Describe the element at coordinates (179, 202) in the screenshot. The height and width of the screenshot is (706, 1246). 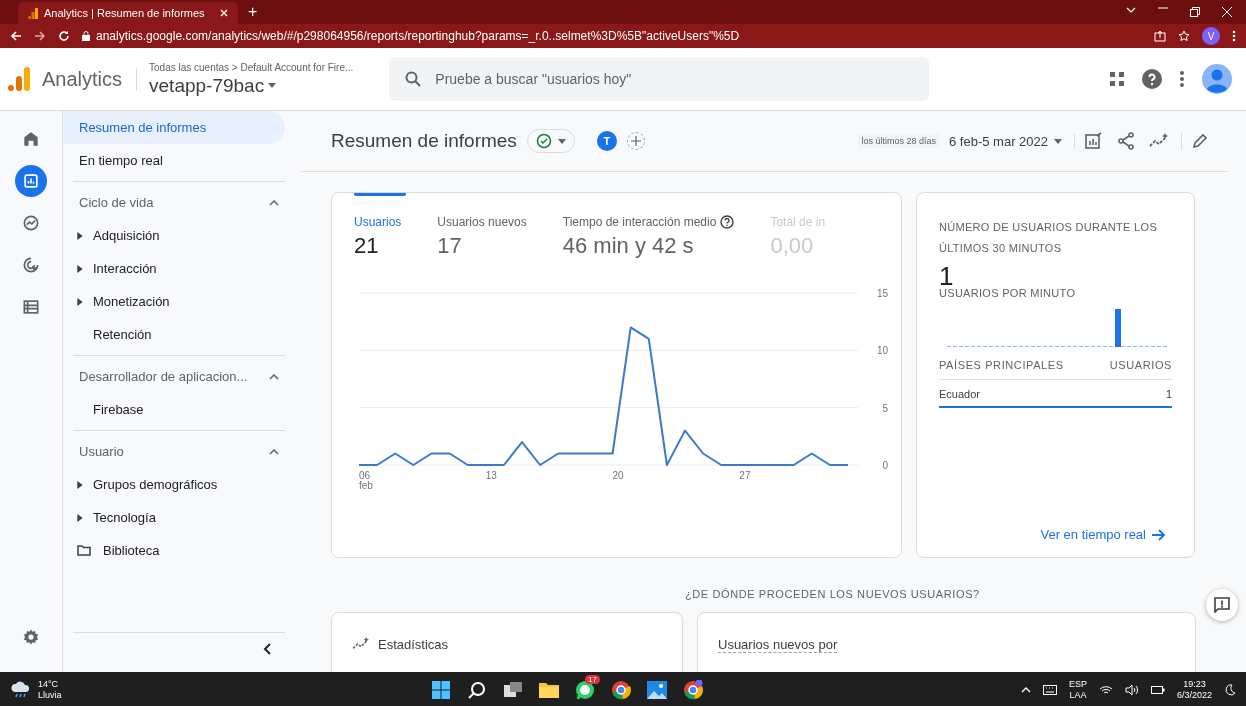
I see `section-header: Ciclo de vida` at that location.